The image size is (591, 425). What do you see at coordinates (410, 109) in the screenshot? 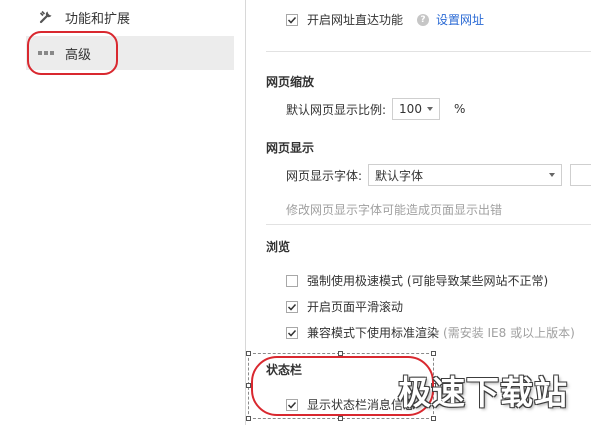
I see `zoom-value: 100` at bounding box center [410, 109].